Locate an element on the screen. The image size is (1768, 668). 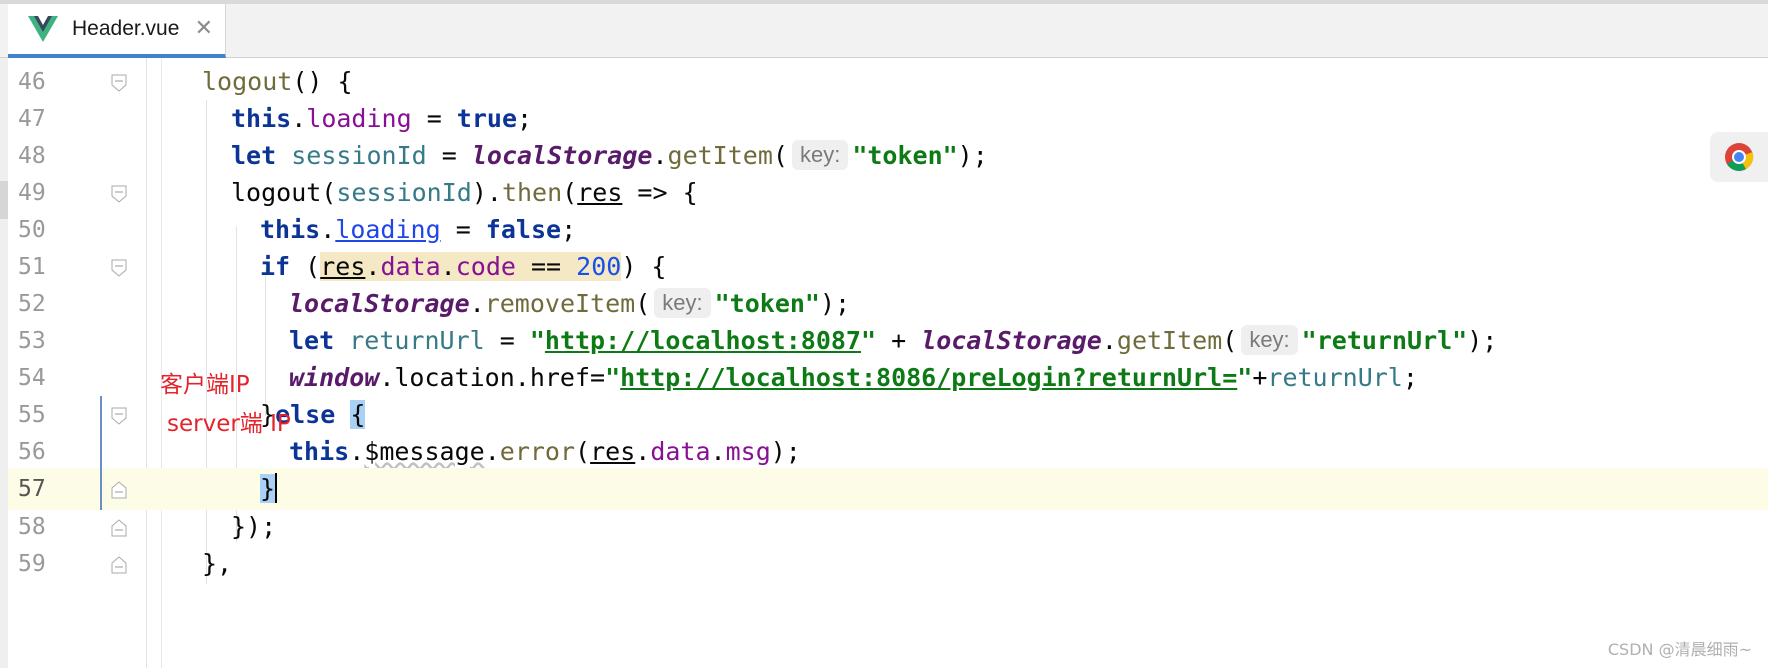
line-number: 59 is located at coordinates (32, 564).